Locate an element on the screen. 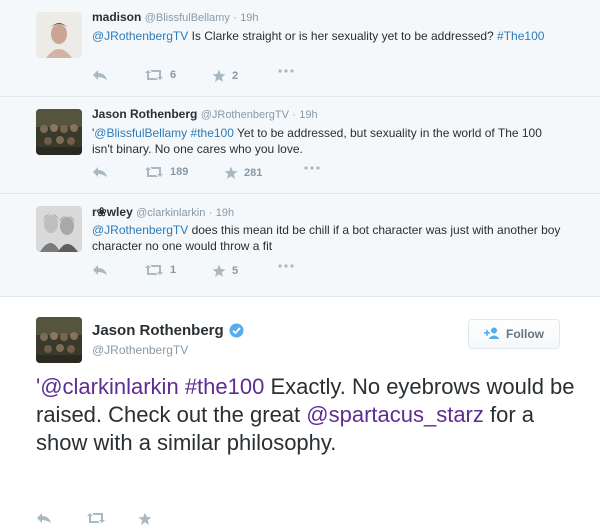  tweet-header: Jason Rothenberg @JRothenbergTV · 19h is located at coordinates (205, 114).